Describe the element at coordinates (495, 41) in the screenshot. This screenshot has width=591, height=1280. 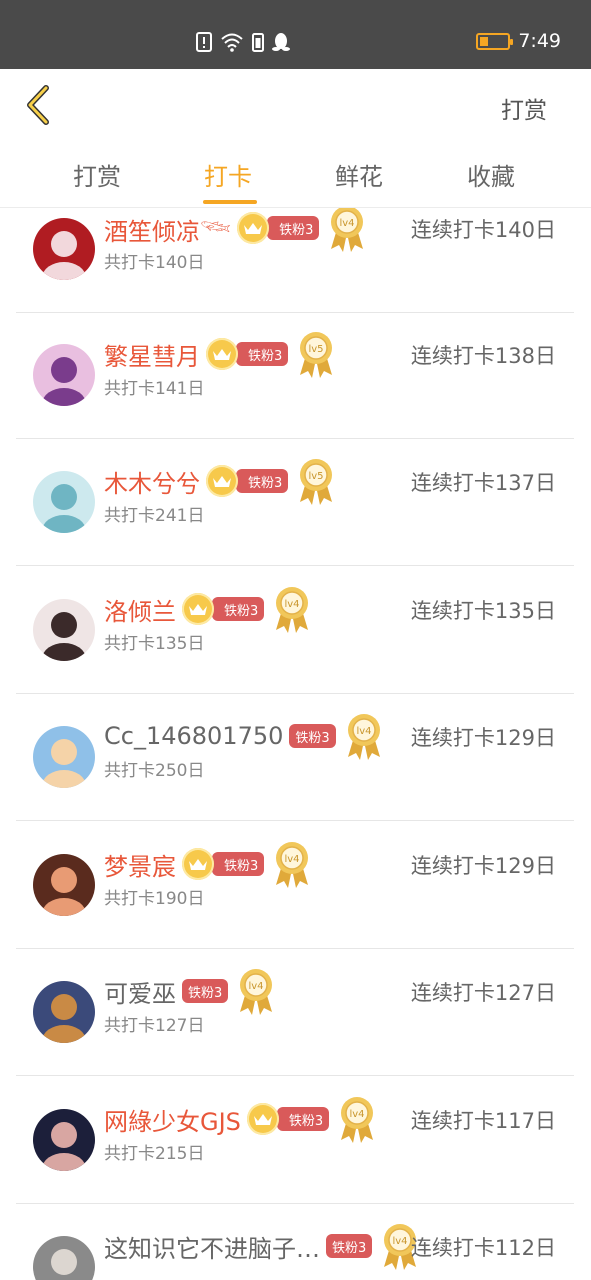
I see `battery-icon` at that location.